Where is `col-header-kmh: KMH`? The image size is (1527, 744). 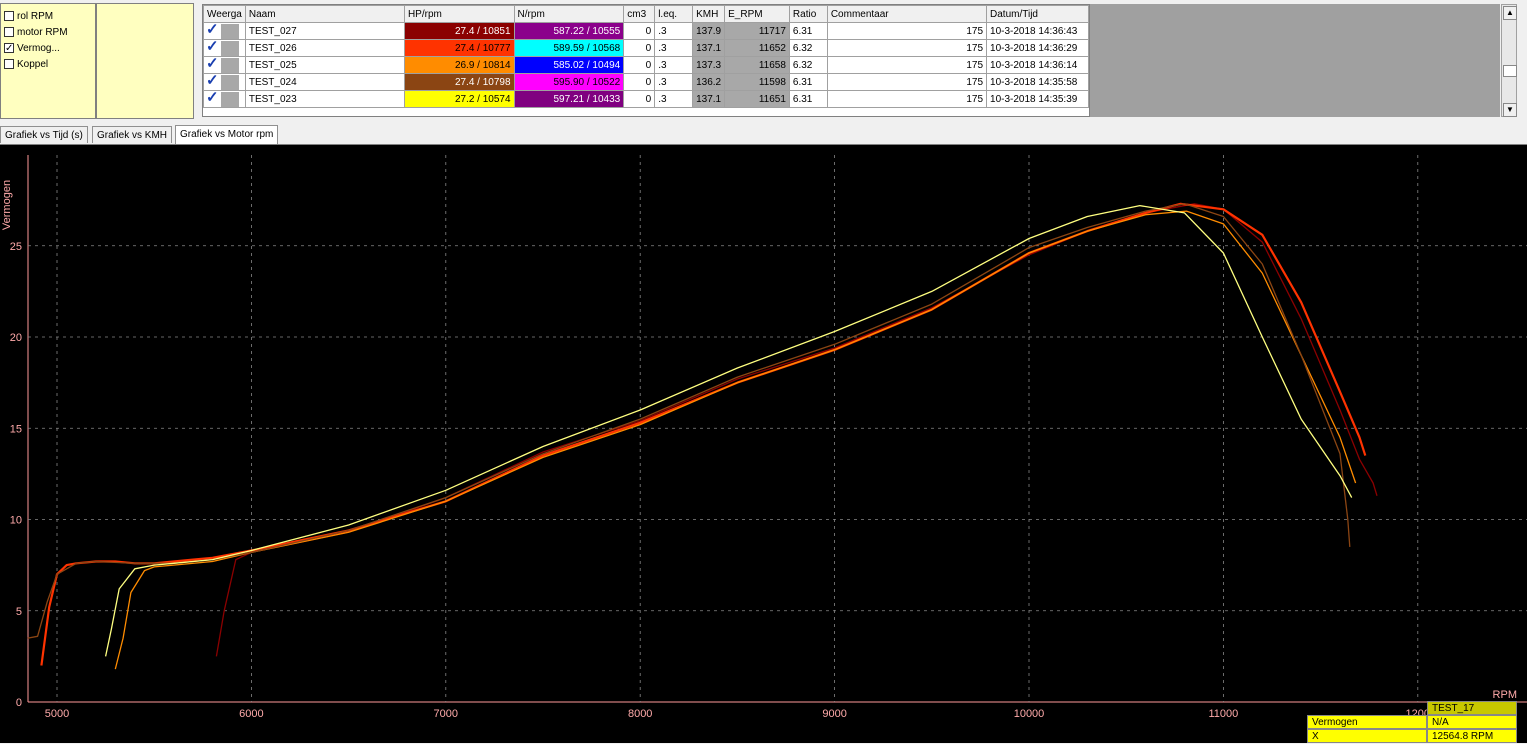 col-header-kmh: KMH is located at coordinates (709, 14).